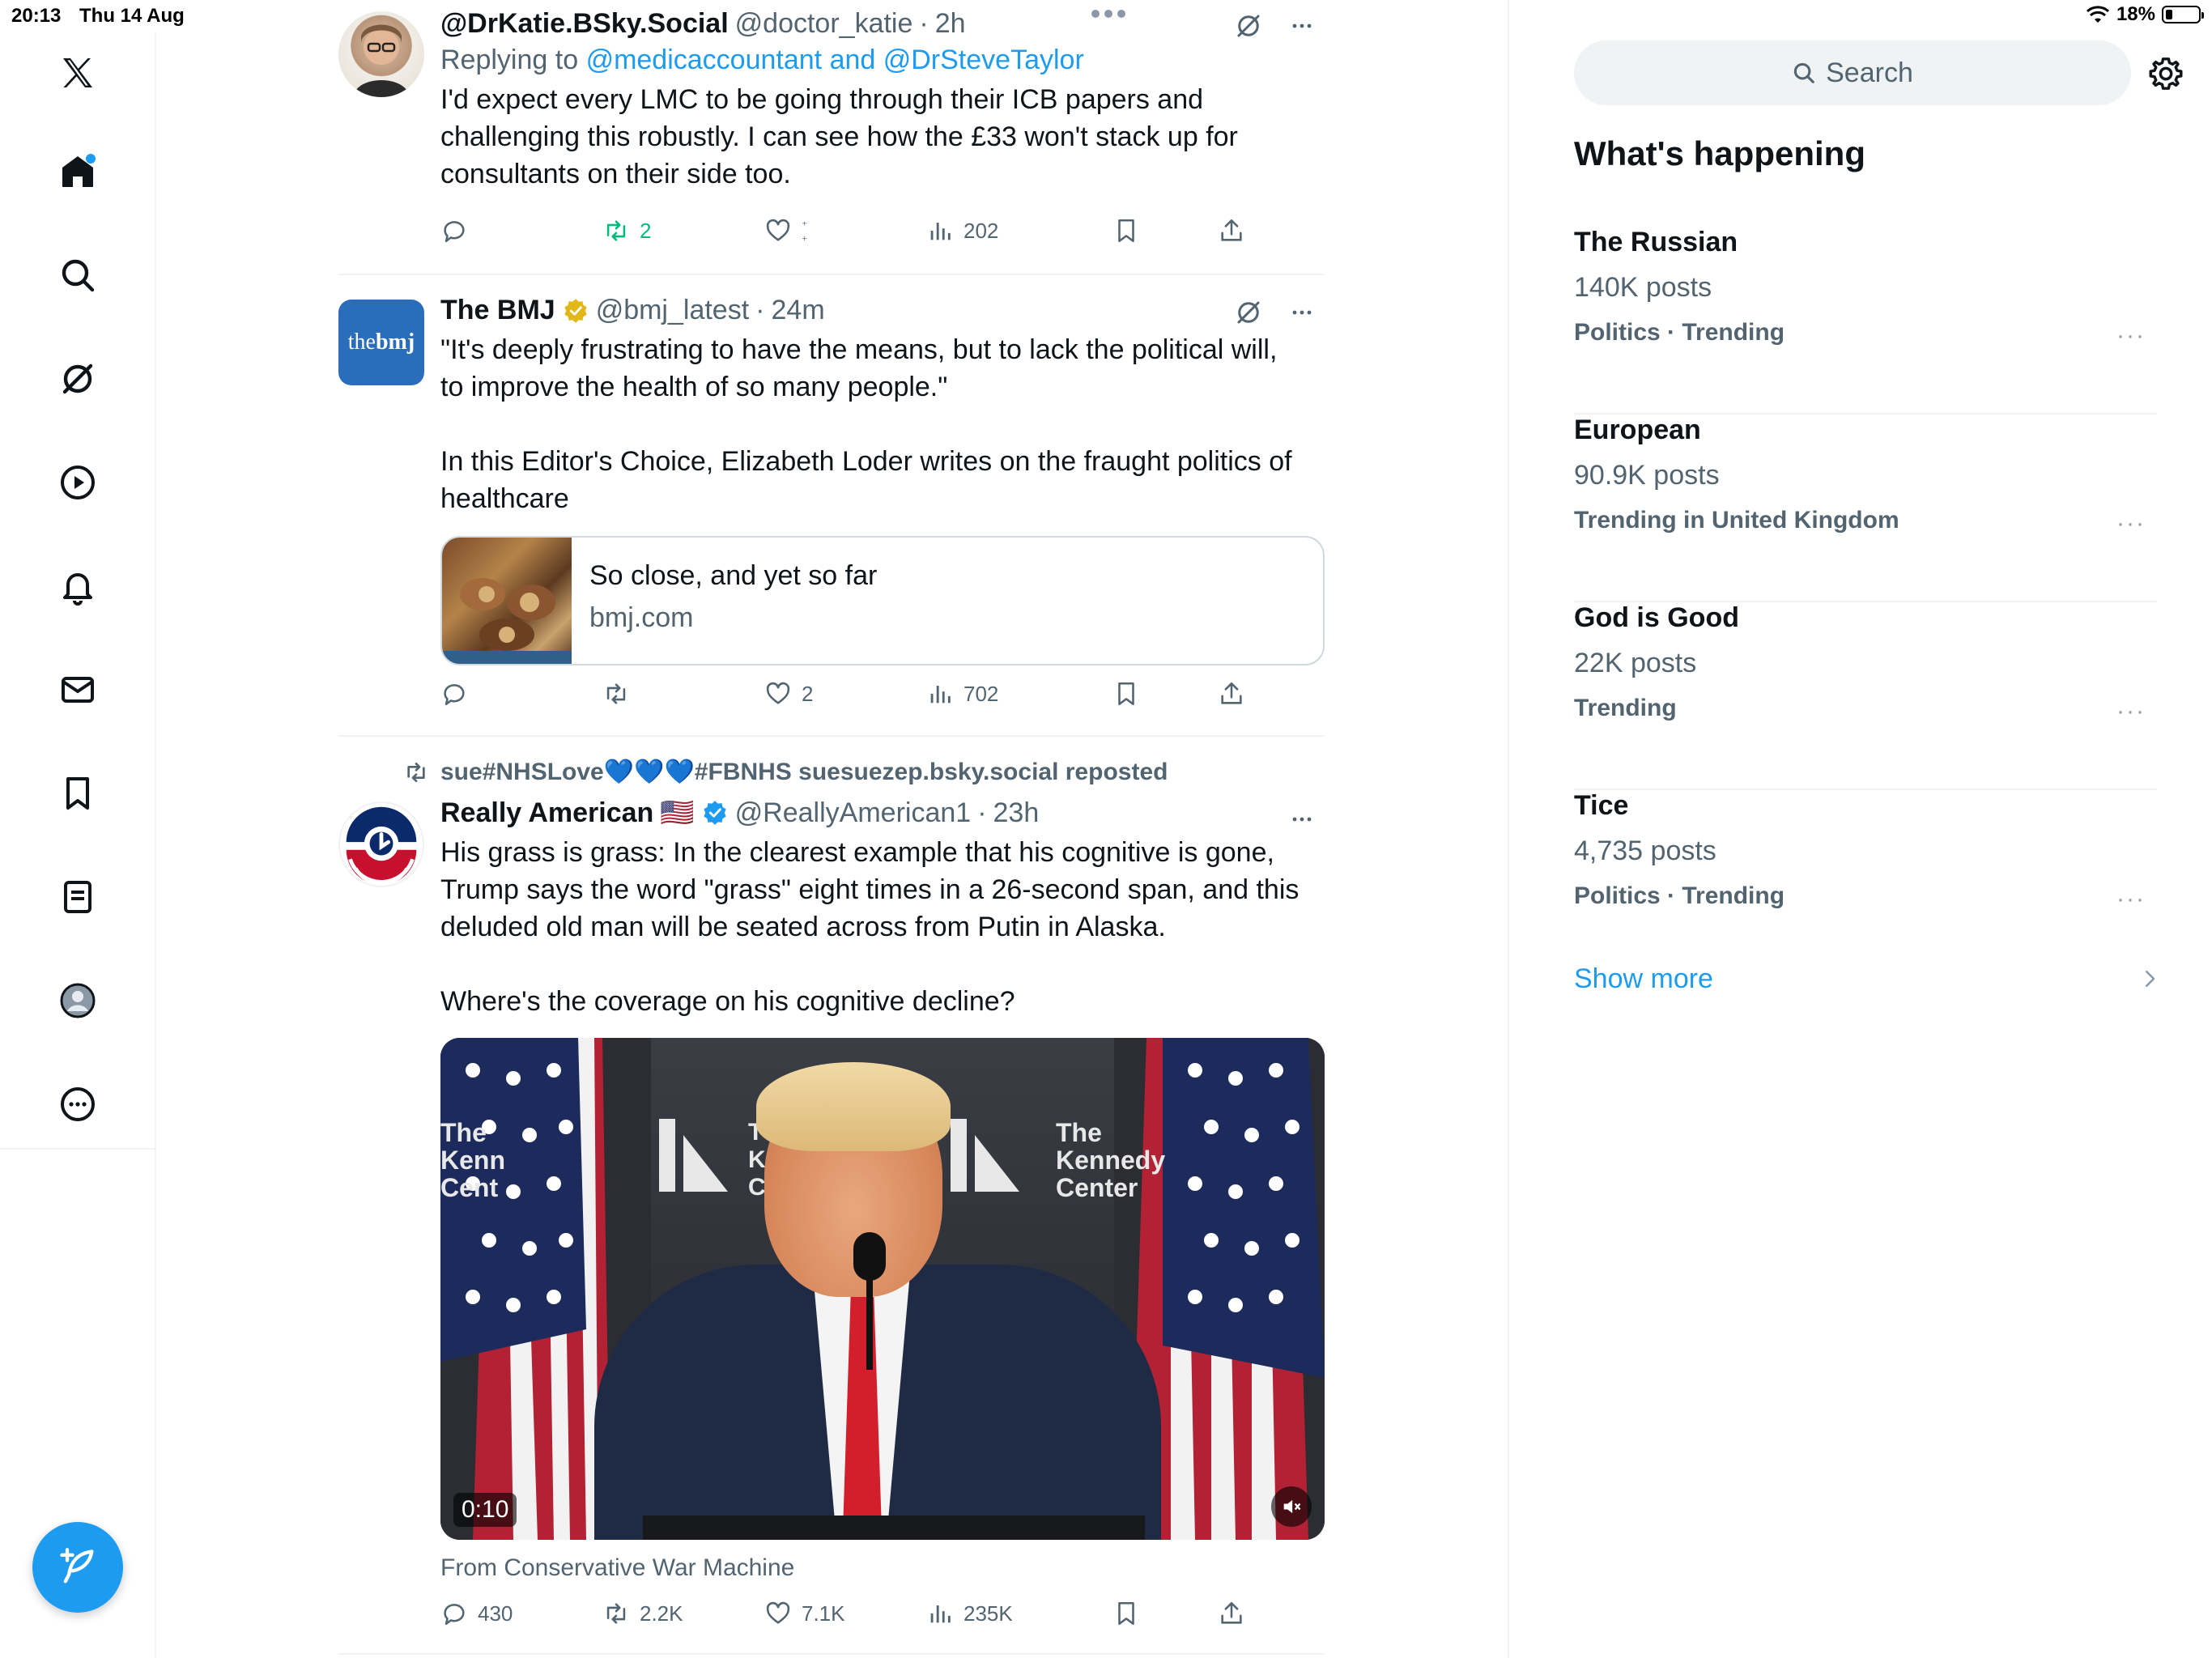  What do you see at coordinates (883, 600) in the screenshot?
I see `link-card: So close, and yet so far bmj.com` at bounding box center [883, 600].